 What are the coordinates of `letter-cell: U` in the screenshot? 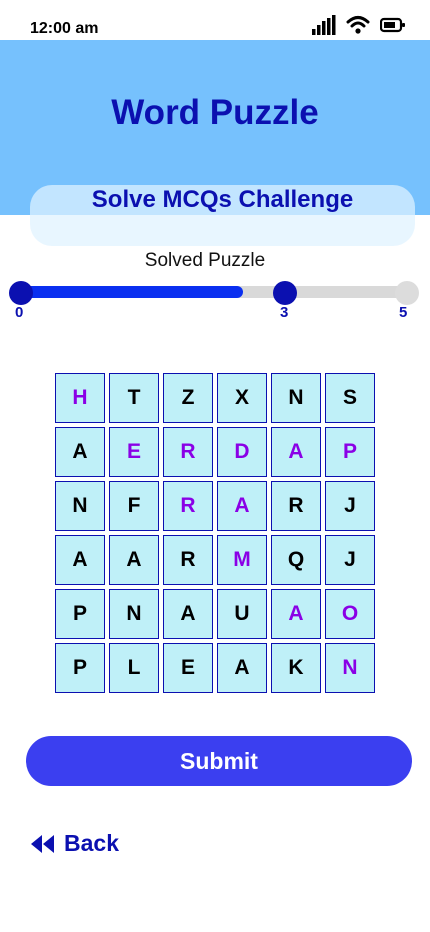 It's located at (242, 614).